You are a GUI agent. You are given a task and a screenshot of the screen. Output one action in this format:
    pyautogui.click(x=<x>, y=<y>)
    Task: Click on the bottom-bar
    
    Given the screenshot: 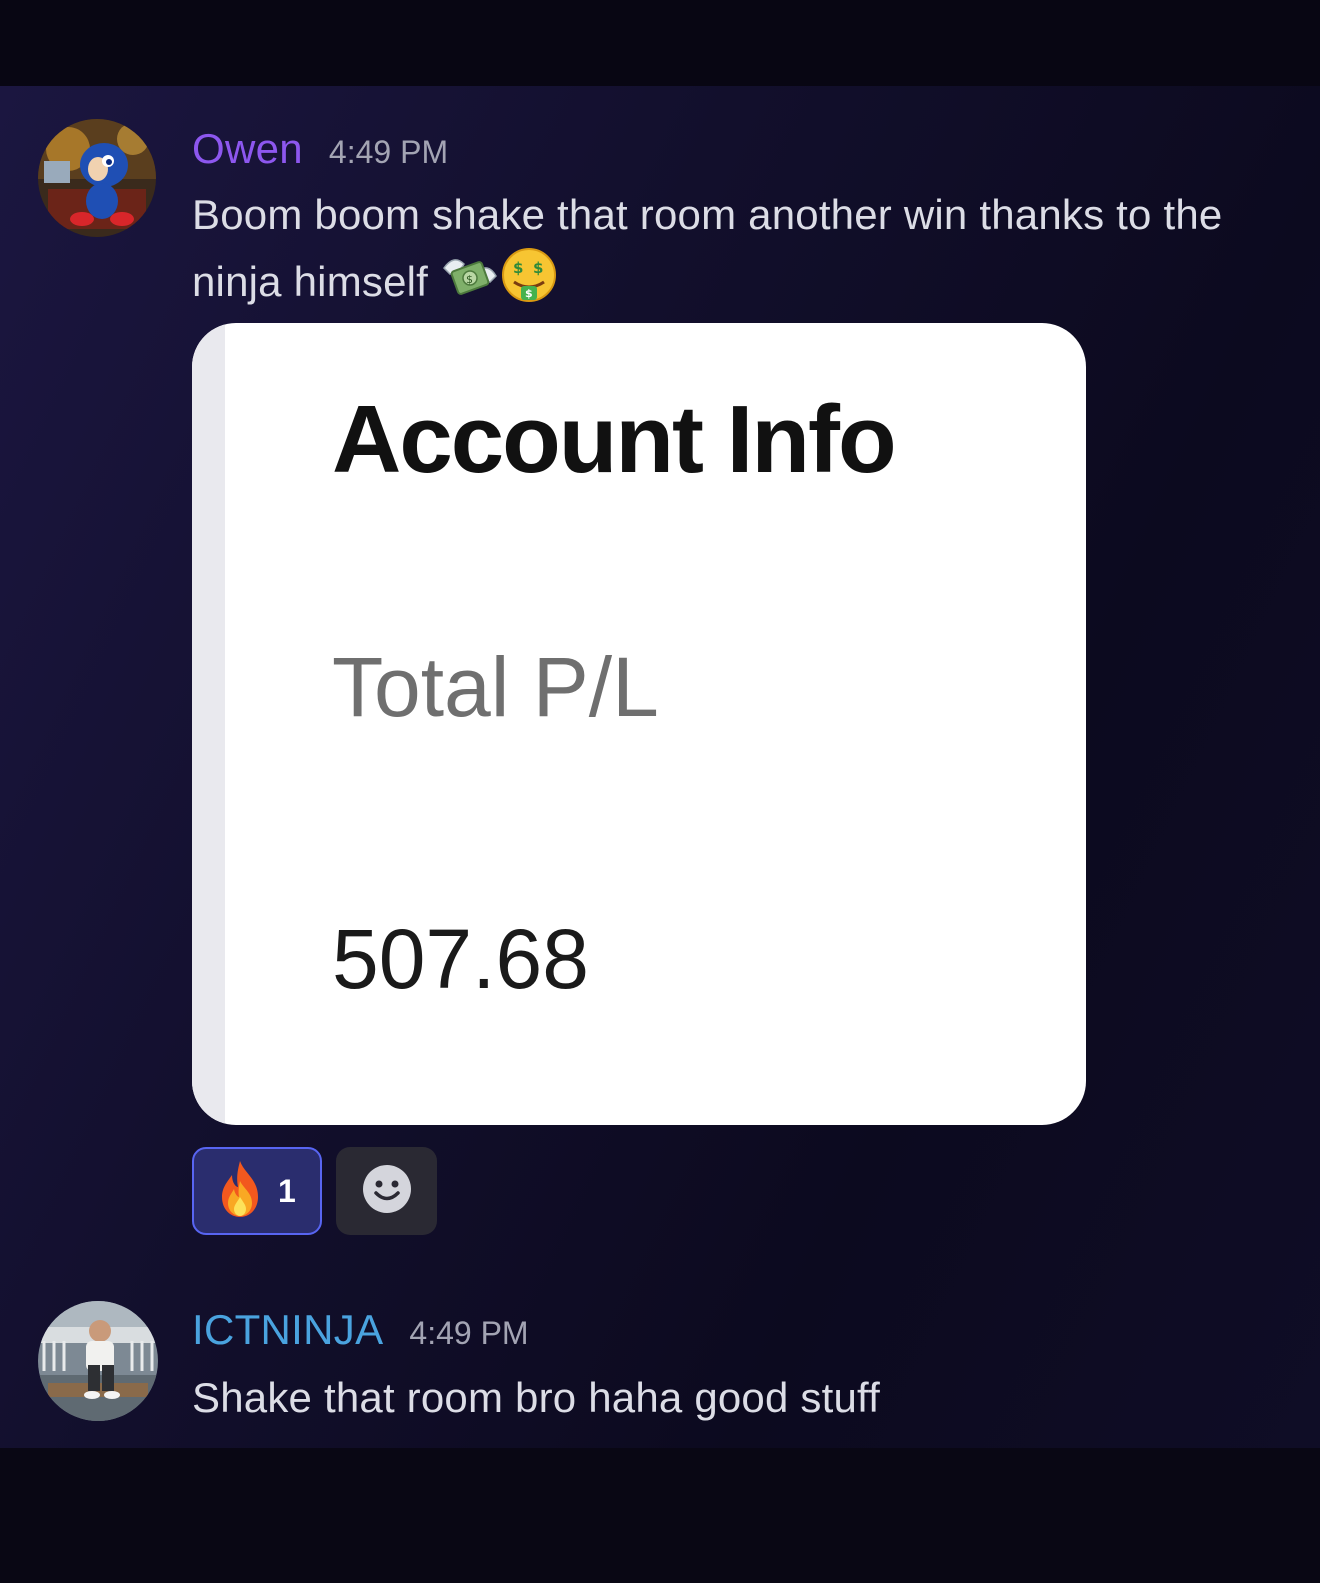 What is the action you would take?
    pyautogui.click(x=660, y=1515)
    